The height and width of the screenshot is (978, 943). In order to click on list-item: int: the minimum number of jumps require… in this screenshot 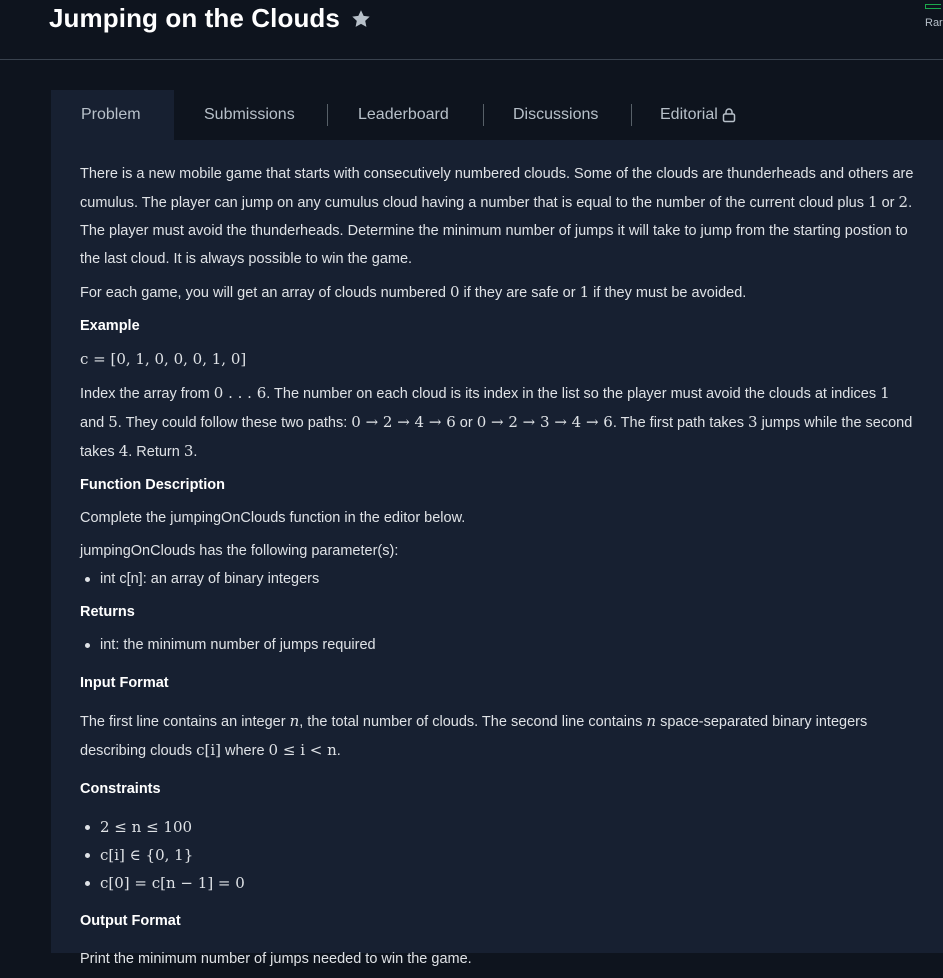, I will do `click(500, 645)`.